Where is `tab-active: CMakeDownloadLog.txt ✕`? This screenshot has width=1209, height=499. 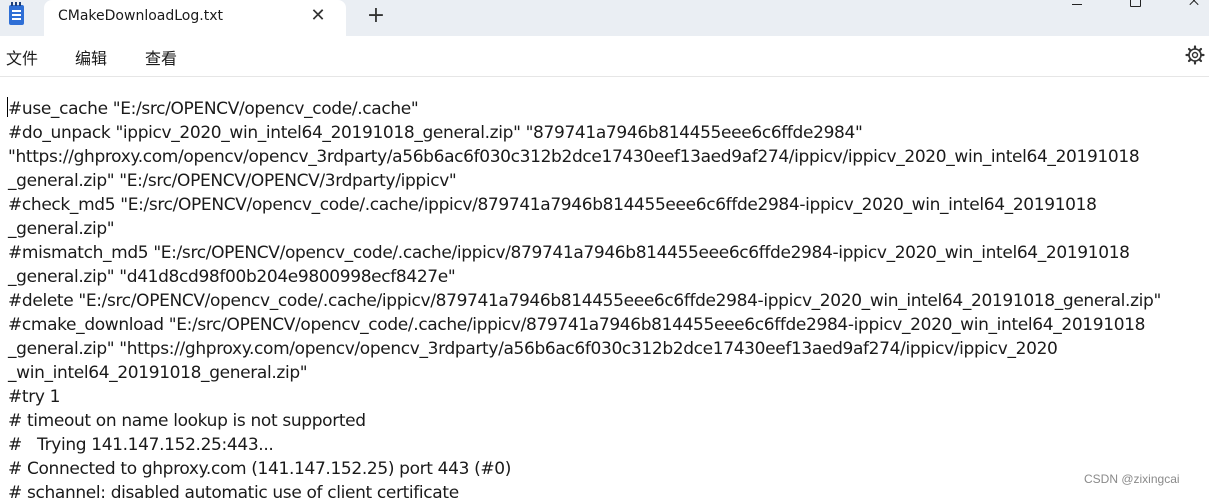 tab-active: CMakeDownloadLog.txt ✕ is located at coordinates (195, 18).